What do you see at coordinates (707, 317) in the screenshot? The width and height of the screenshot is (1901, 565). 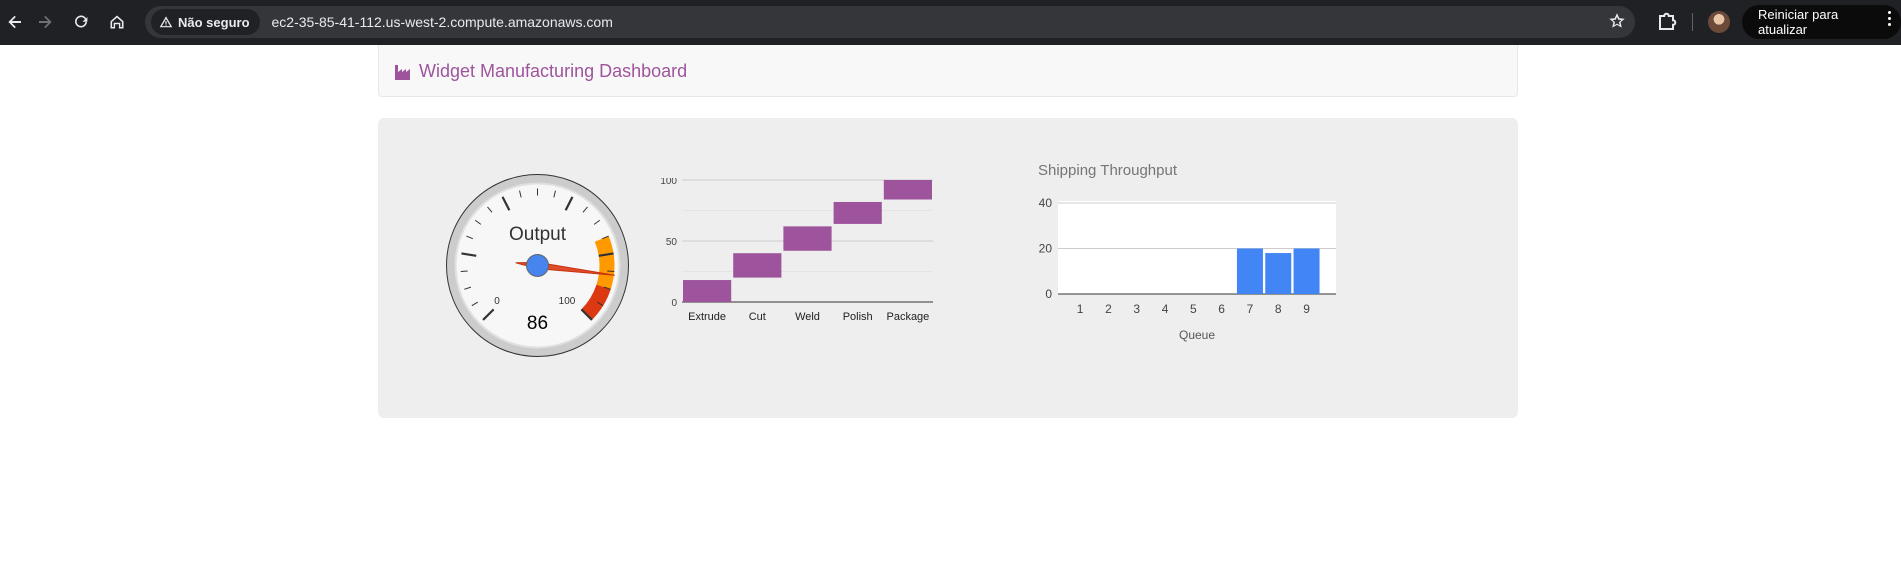 I see `x-tick-label: Extrude` at bounding box center [707, 317].